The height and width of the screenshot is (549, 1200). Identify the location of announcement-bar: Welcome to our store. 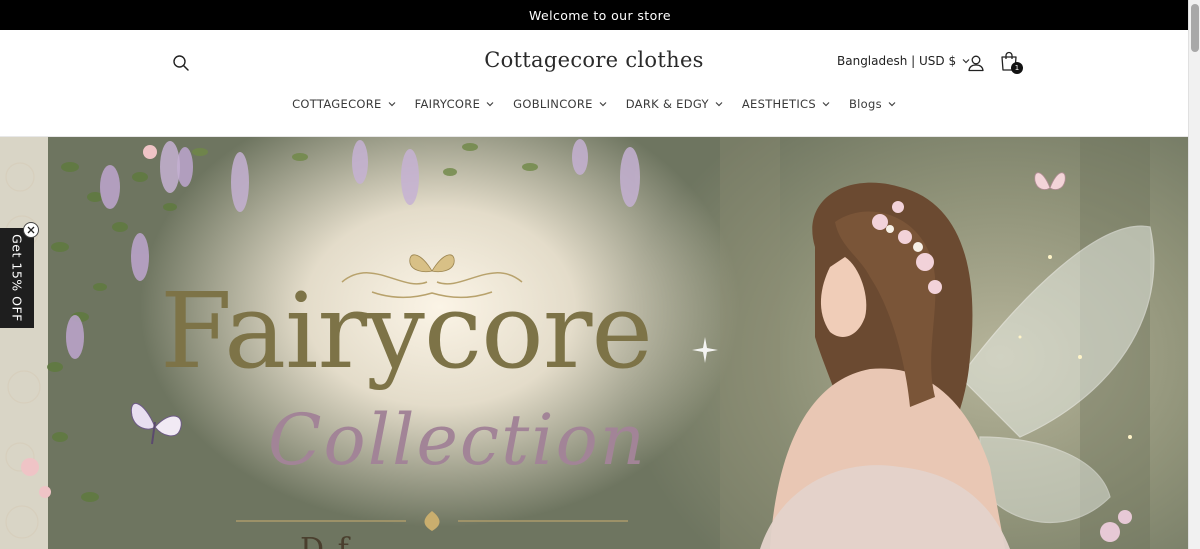
(600, 15).